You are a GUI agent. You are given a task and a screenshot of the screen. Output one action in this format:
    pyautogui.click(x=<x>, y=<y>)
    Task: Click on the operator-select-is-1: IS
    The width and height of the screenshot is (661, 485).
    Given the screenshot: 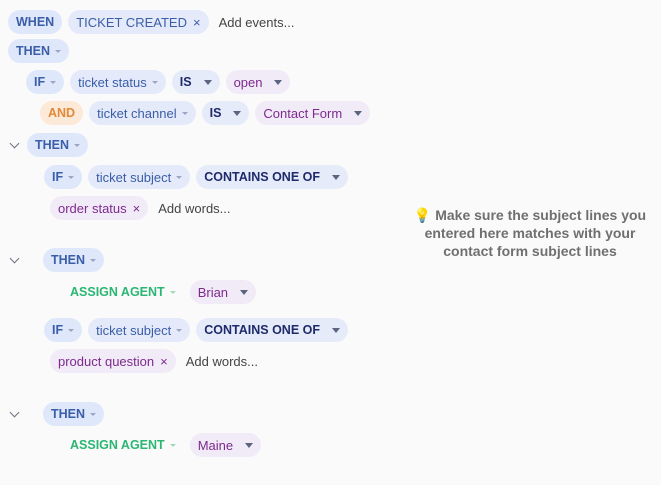 What is the action you would take?
    pyautogui.click(x=195, y=82)
    